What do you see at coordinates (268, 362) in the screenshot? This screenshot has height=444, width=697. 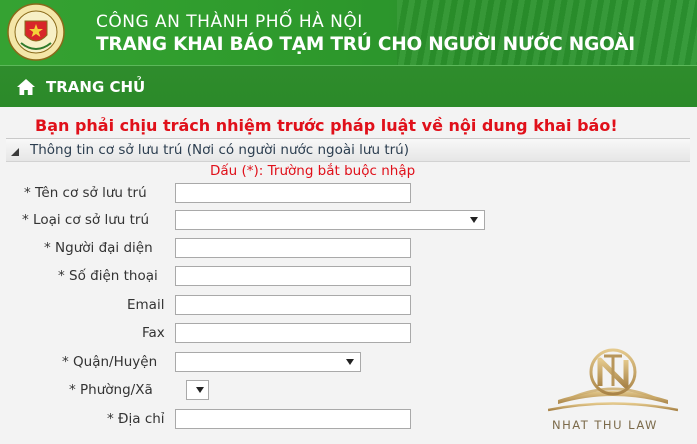 I see `quan-huyen-select` at bounding box center [268, 362].